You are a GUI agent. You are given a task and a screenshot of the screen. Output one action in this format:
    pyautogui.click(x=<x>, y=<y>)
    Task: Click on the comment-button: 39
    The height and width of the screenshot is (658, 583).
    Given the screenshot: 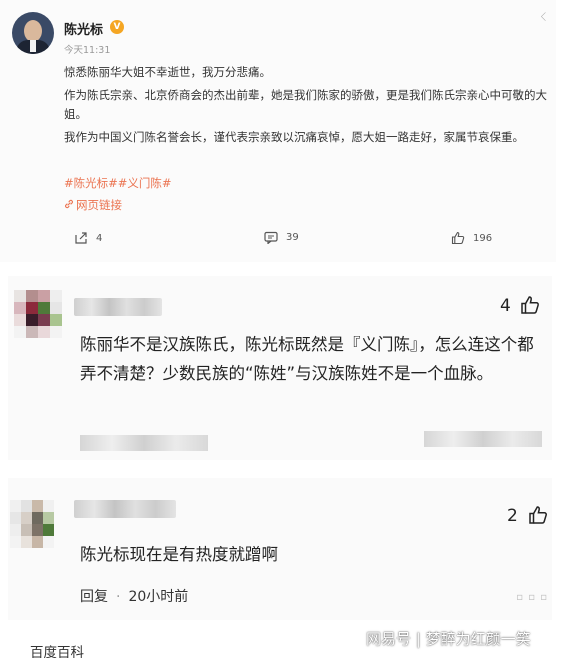 What is the action you would take?
    pyautogui.click(x=281, y=237)
    